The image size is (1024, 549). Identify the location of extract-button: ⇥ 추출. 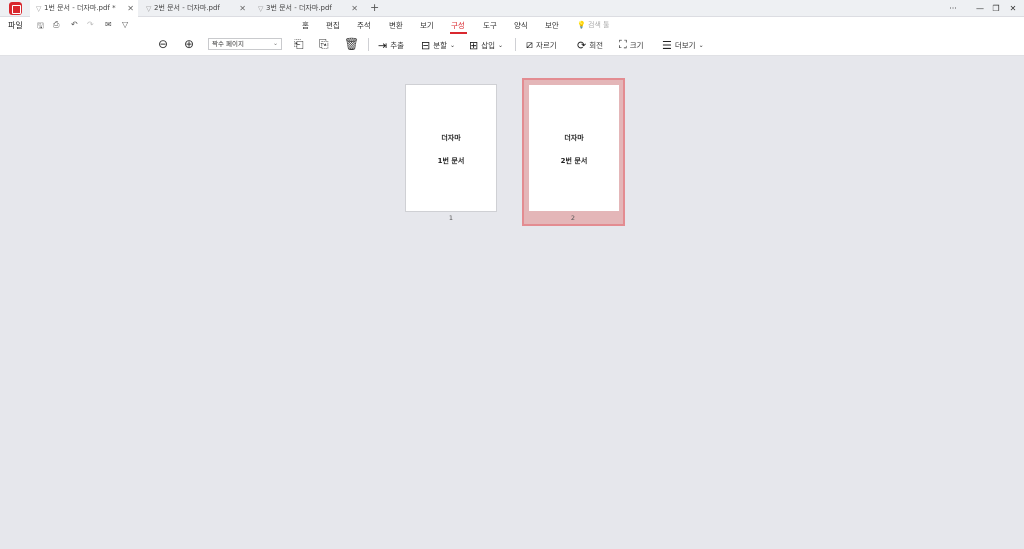
(391, 45).